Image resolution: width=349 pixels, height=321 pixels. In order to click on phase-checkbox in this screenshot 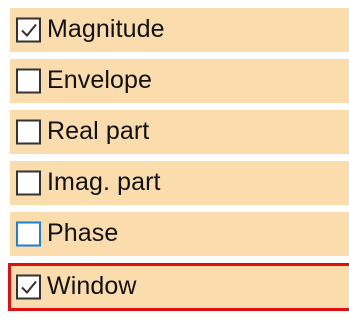, I will do `click(28, 234)`.